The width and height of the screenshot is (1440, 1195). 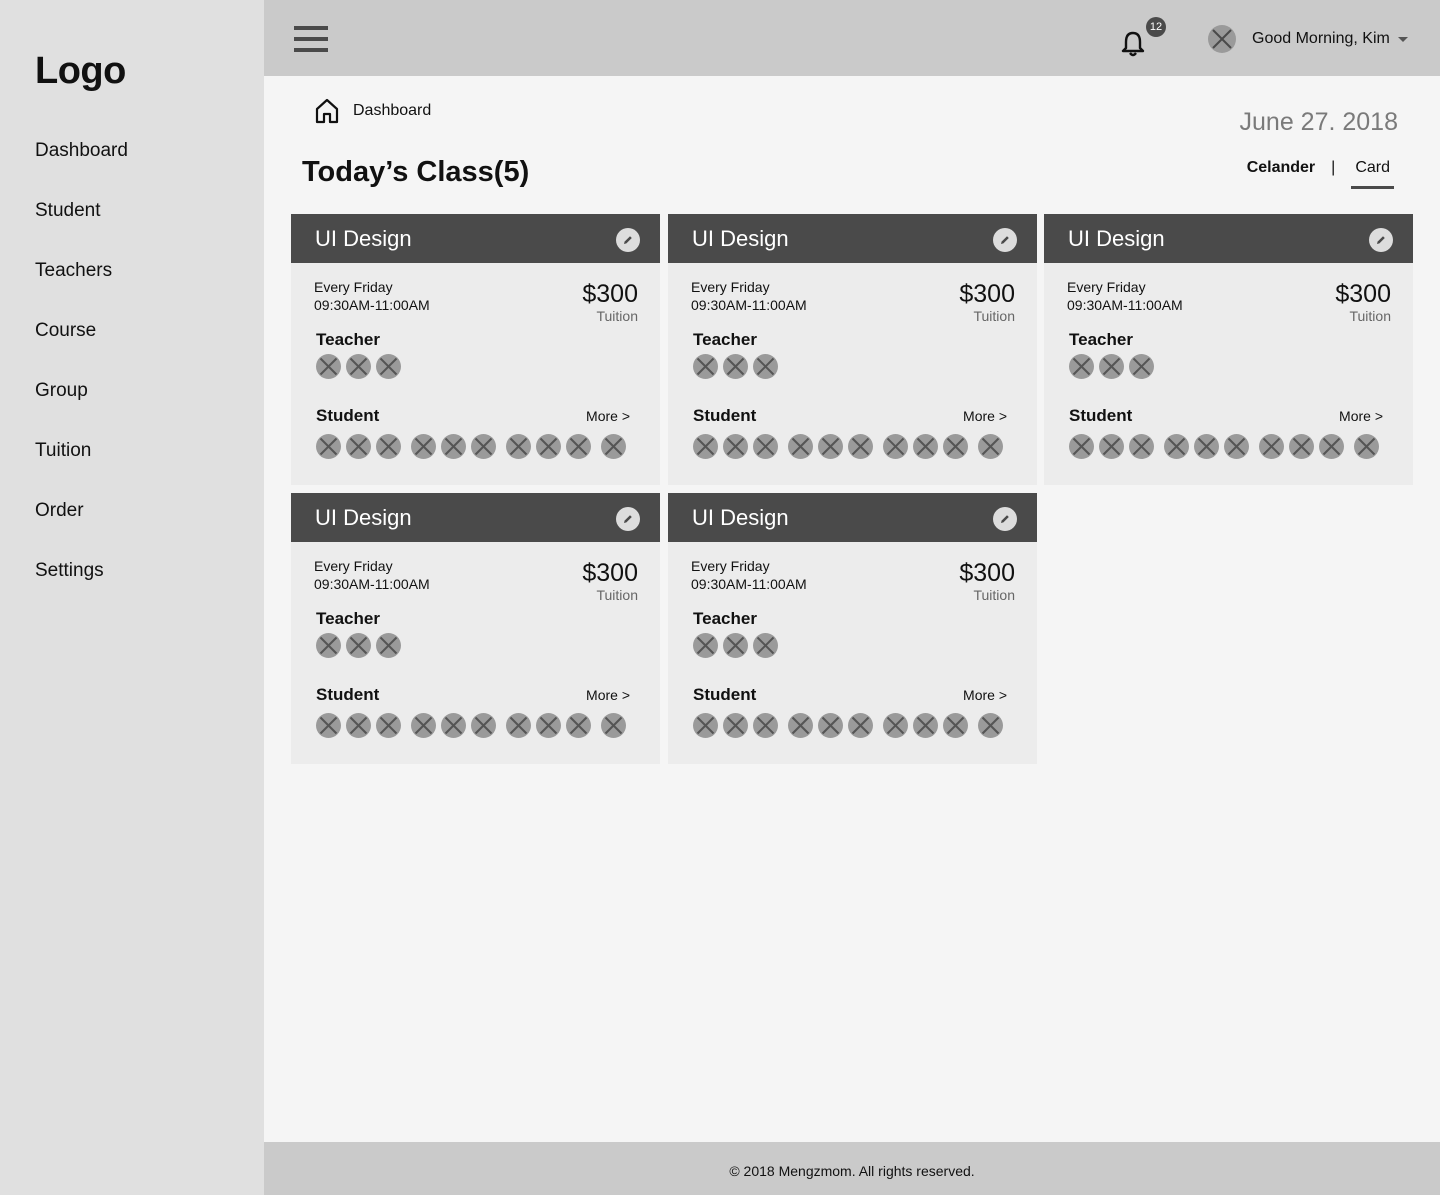 I want to click on student-label: Student, so click(x=348, y=694).